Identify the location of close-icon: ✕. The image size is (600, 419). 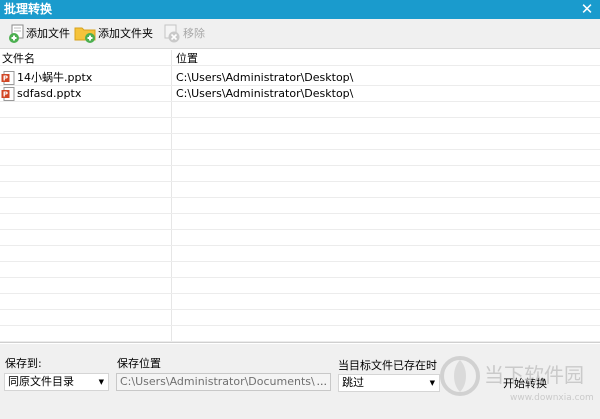
(587, 9).